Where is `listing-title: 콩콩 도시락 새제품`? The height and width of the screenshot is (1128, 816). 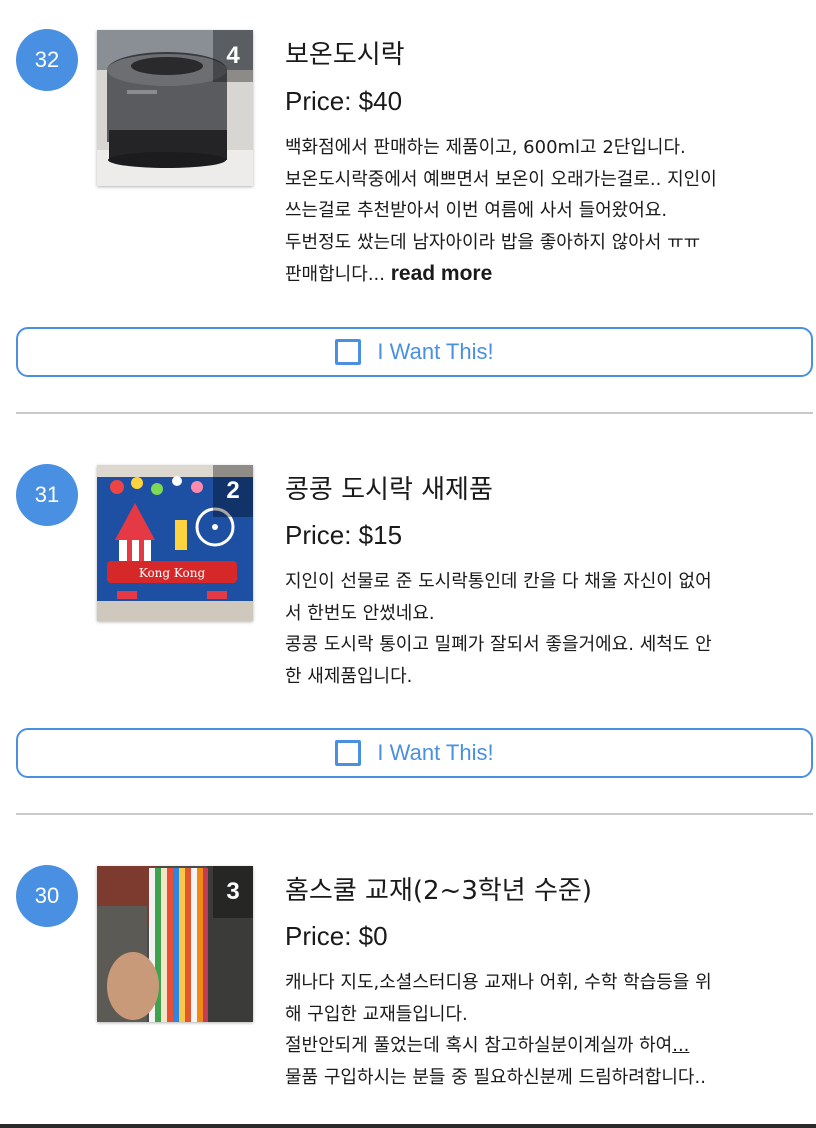 listing-title: 콩콩 도시락 새제품 is located at coordinates (389, 490).